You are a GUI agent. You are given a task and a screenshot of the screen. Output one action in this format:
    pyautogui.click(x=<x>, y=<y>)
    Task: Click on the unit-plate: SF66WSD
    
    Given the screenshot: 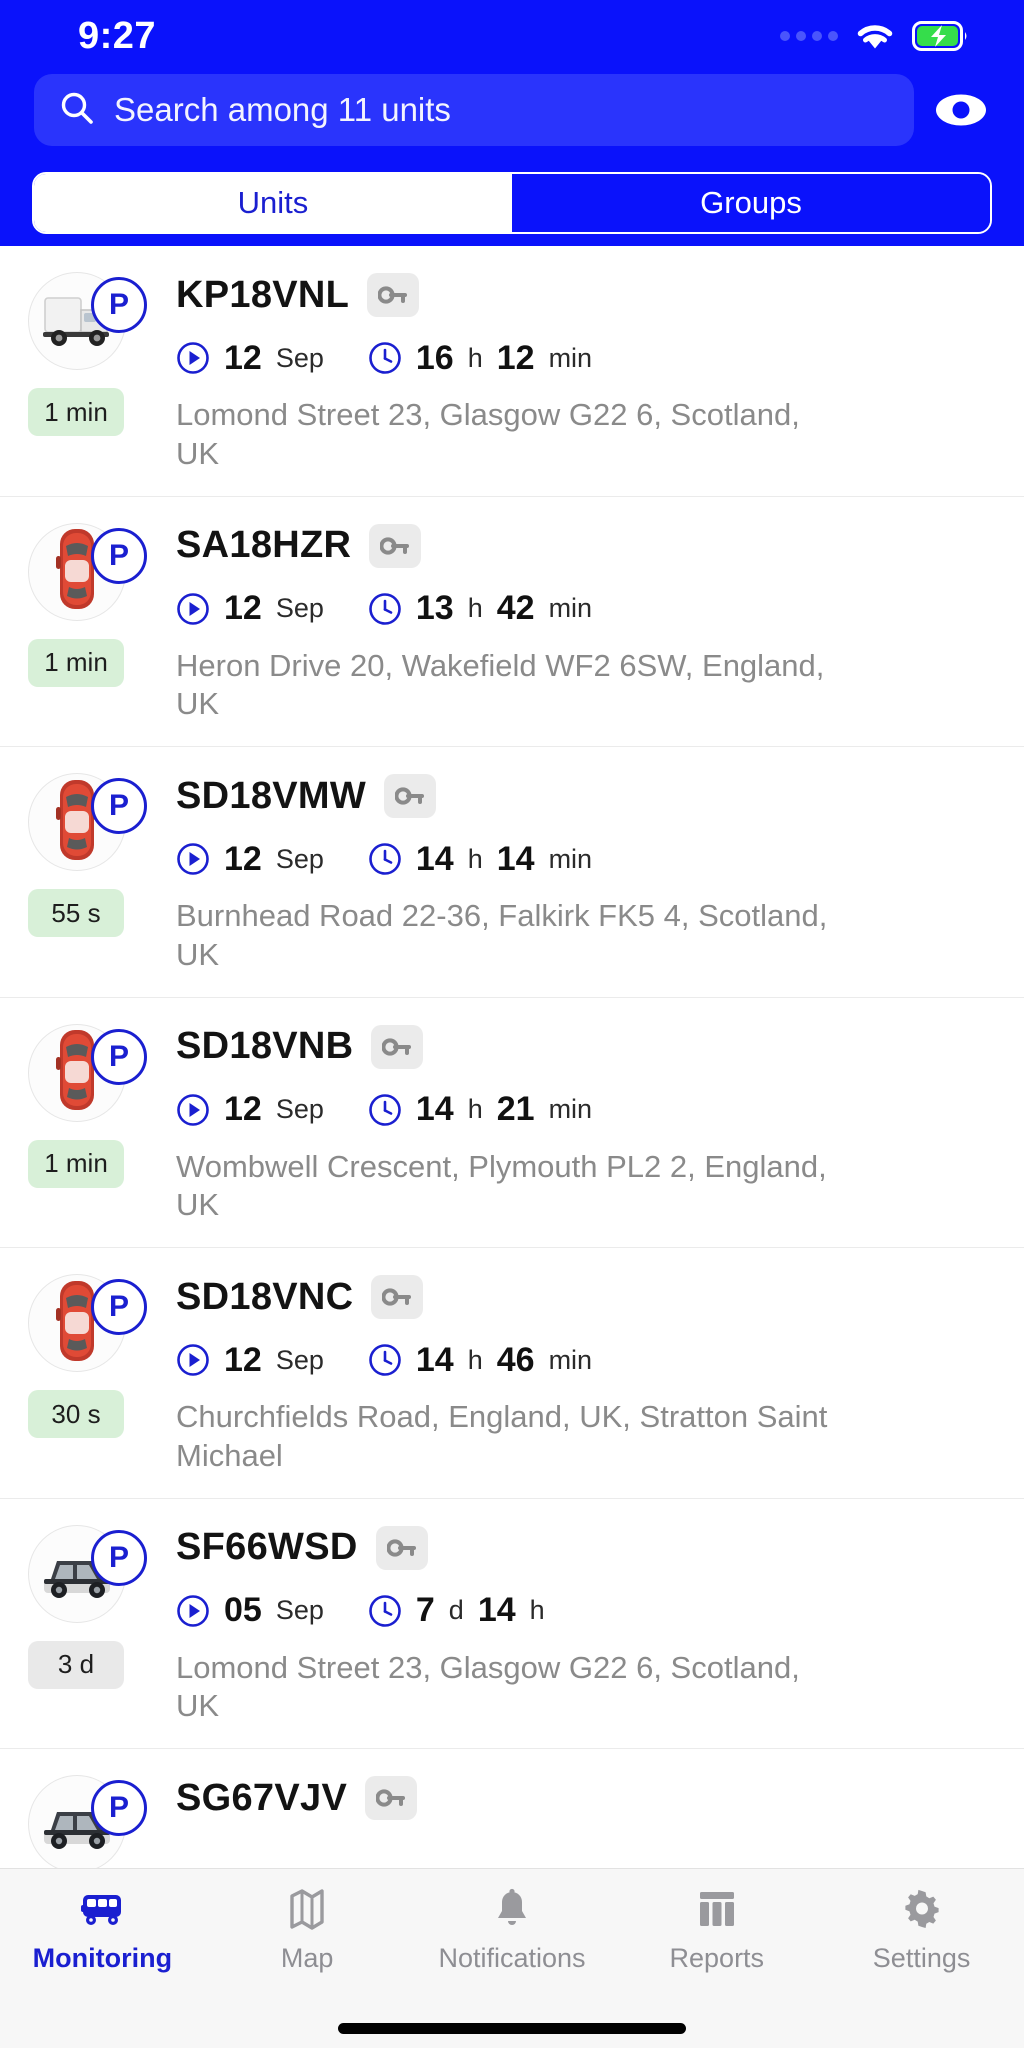 What is the action you would take?
    pyautogui.click(x=267, y=1547)
    